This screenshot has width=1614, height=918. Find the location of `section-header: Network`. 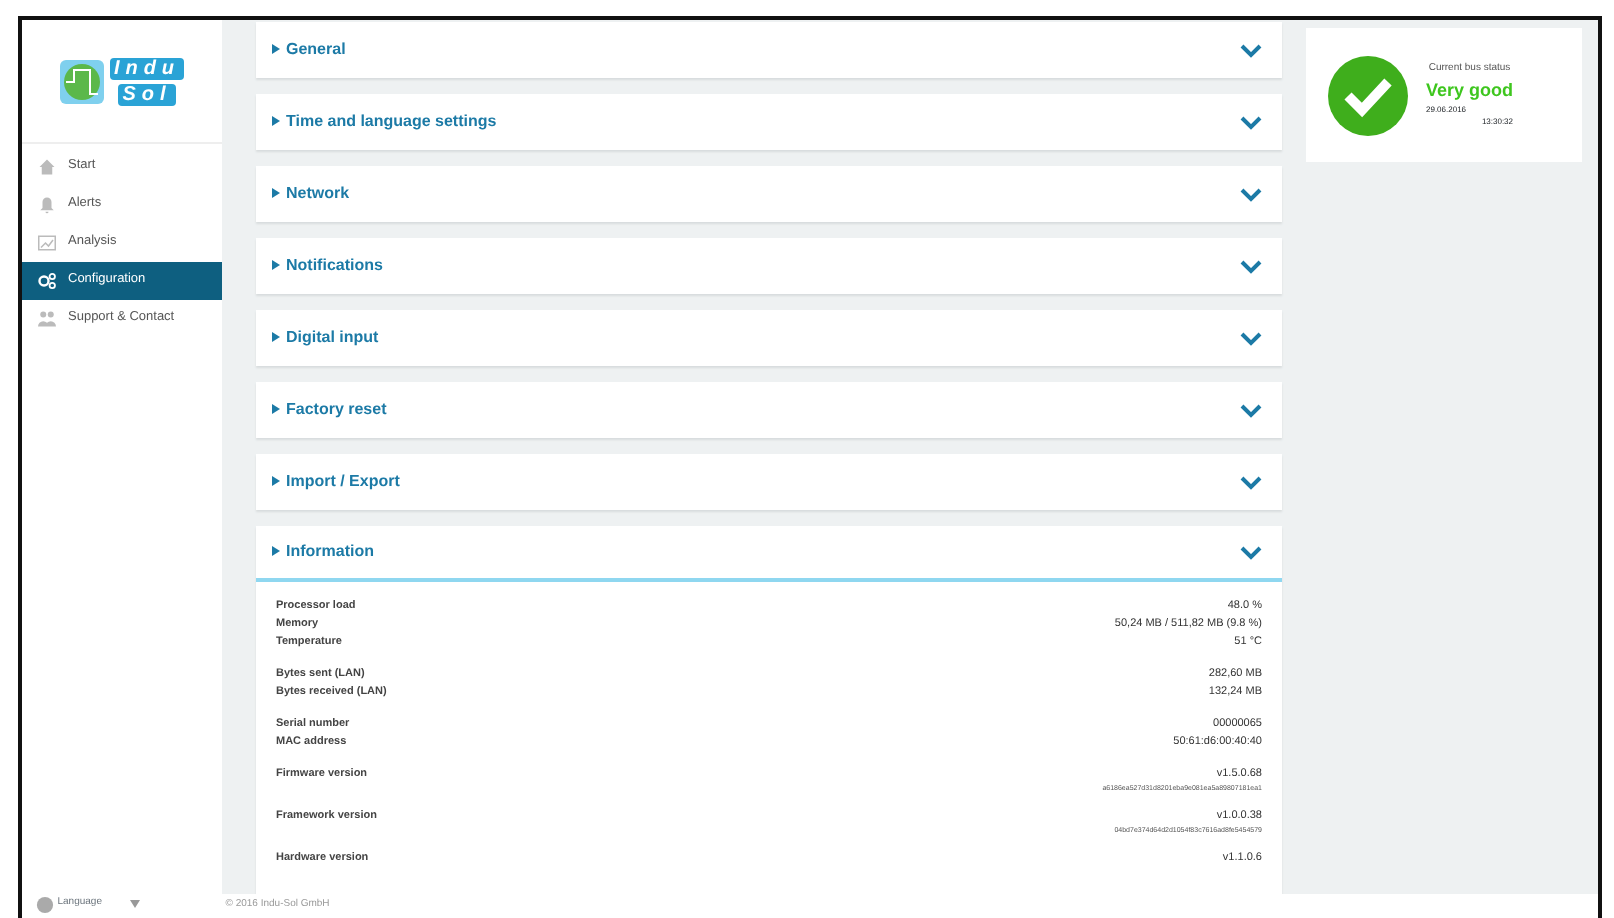

section-header: Network is located at coordinates (769, 194).